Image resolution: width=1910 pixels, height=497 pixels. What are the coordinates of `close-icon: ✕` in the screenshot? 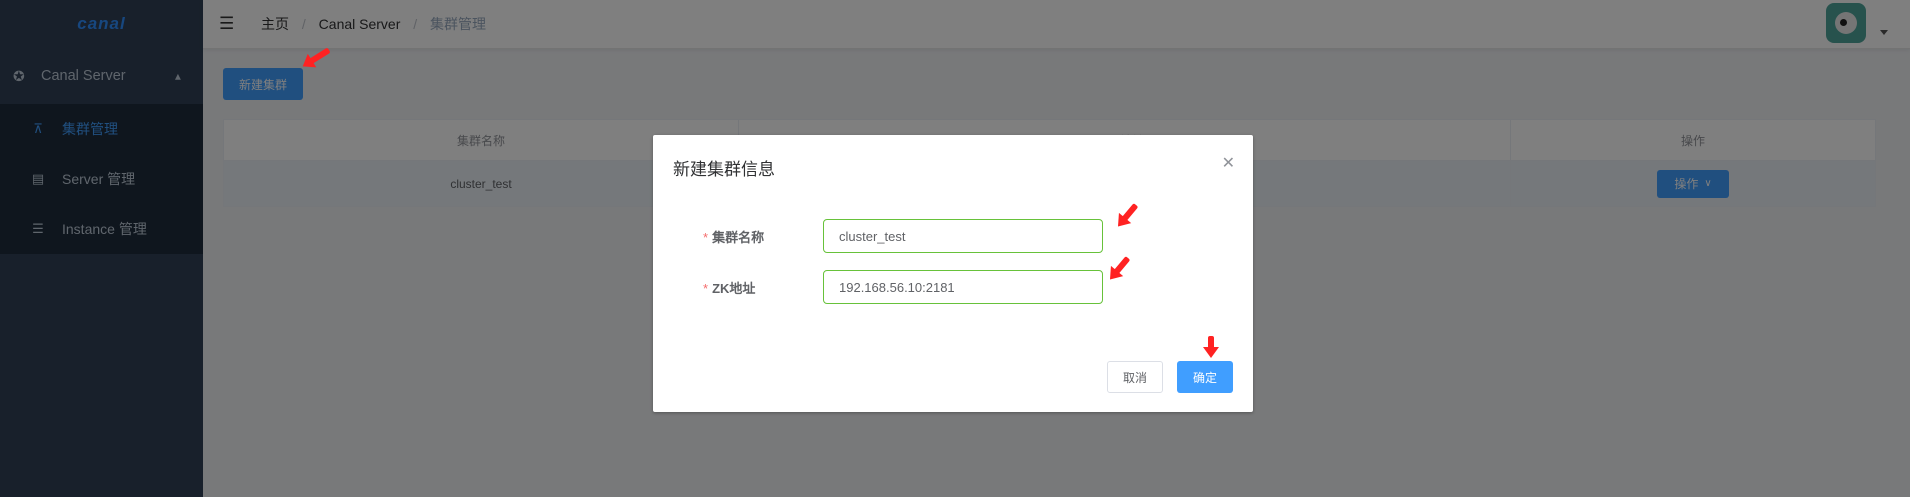 It's located at (1228, 163).